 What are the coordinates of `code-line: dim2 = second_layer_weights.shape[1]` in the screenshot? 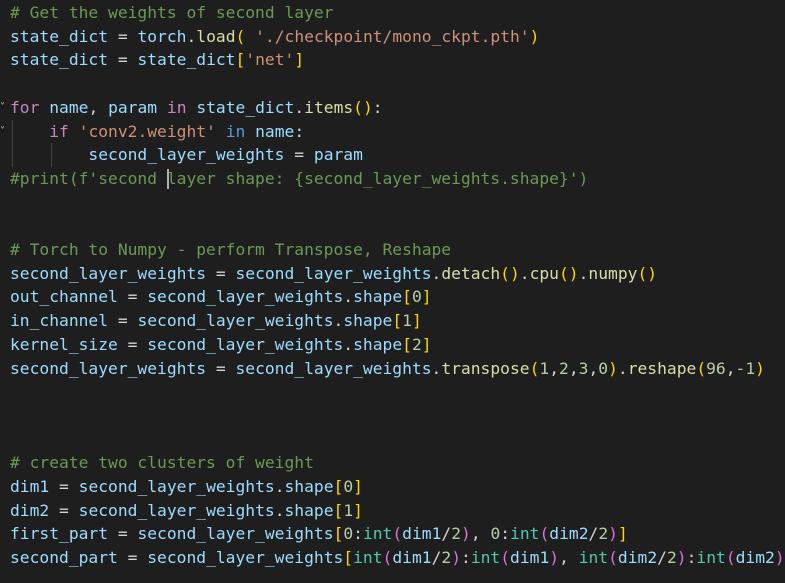 It's located at (186, 511).